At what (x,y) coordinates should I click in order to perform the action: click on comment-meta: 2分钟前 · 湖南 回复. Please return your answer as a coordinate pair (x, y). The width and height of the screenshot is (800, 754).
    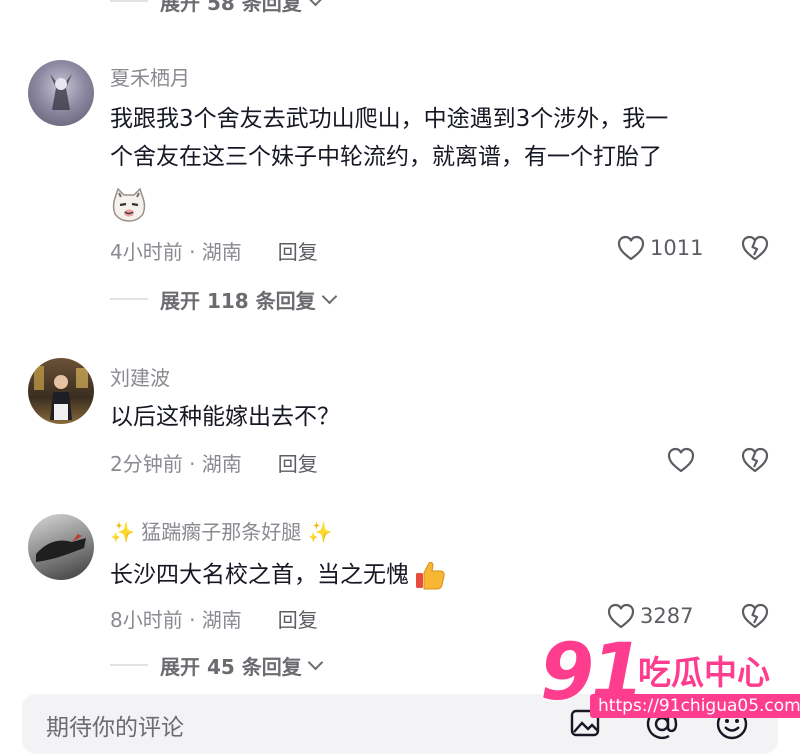
    Looking at the image, I should click on (214, 462).